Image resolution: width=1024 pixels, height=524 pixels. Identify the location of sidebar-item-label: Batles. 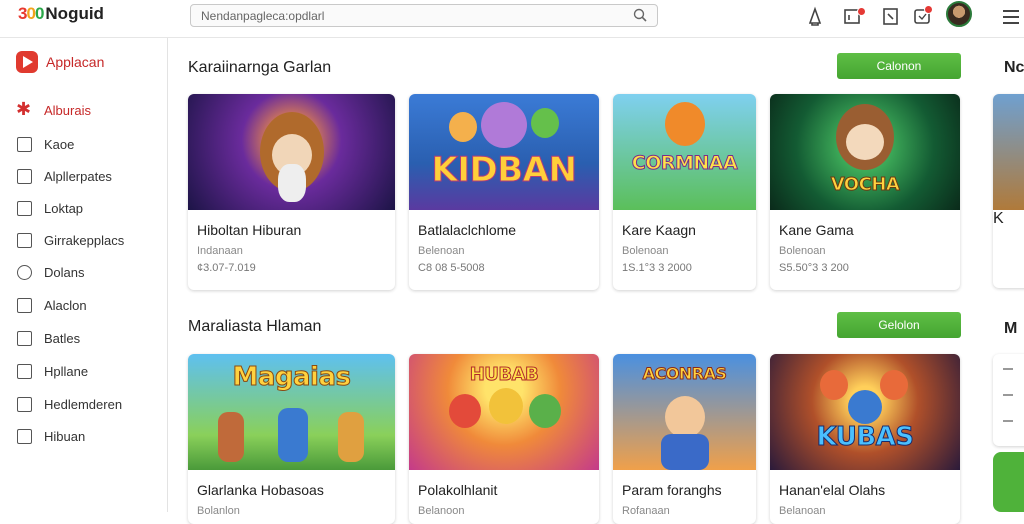
(62, 338).